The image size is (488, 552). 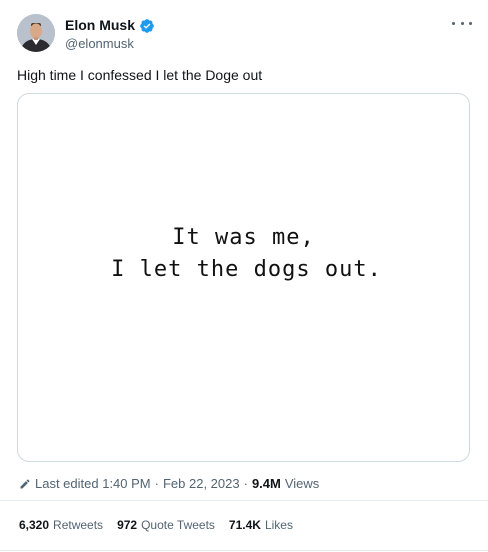 I want to click on media-text-line-1: It was me,, so click(x=243, y=237).